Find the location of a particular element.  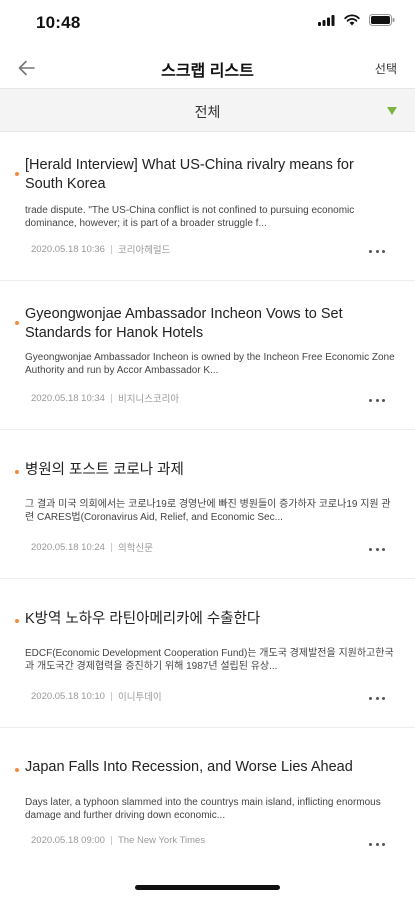

article-title: 병원의 포스트 코로나 과제 is located at coordinates (104, 470).